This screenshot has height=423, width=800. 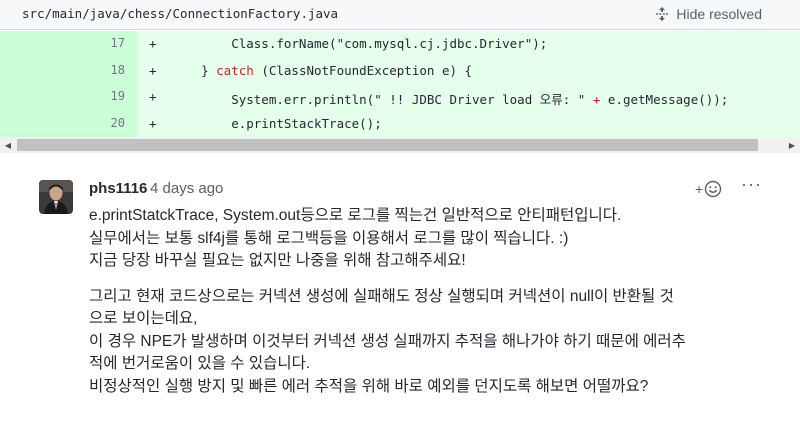 I want to click on kebab-menu-icon: ···, so click(x=751, y=184).